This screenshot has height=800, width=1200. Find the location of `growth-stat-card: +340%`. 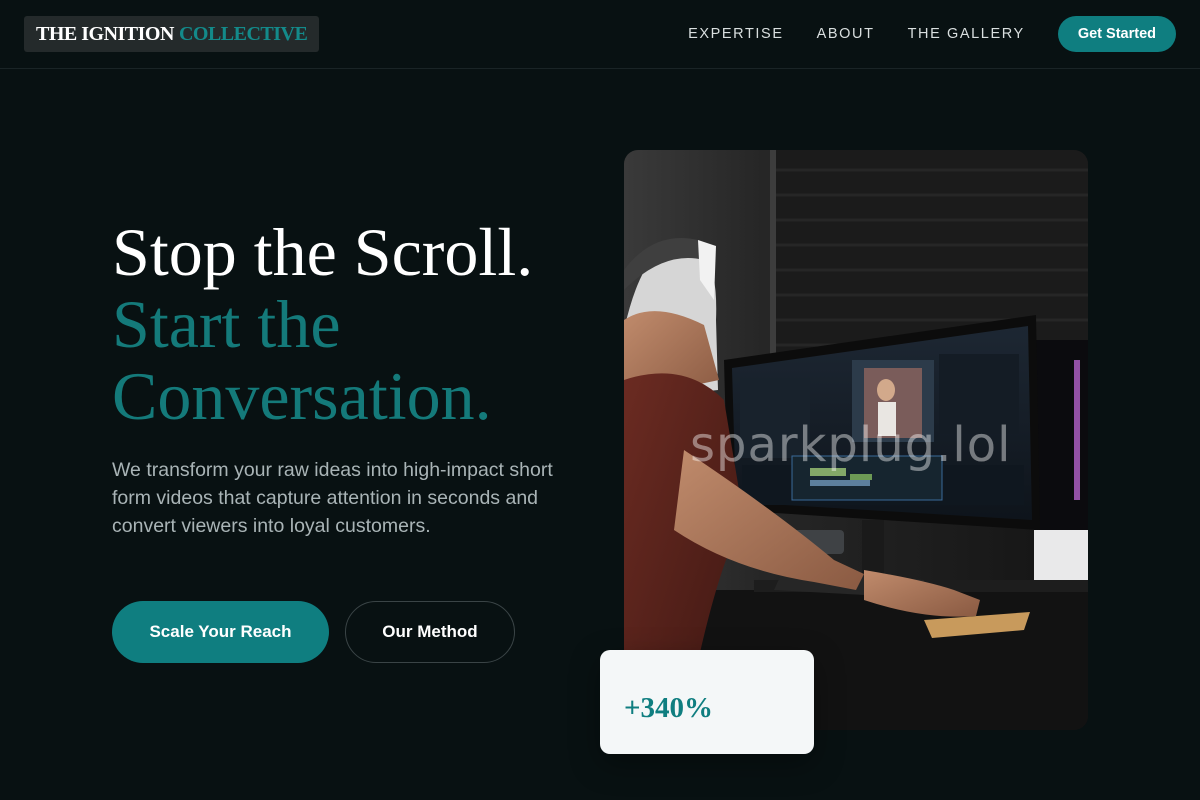

growth-stat-card: +340% is located at coordinates (707, 702).